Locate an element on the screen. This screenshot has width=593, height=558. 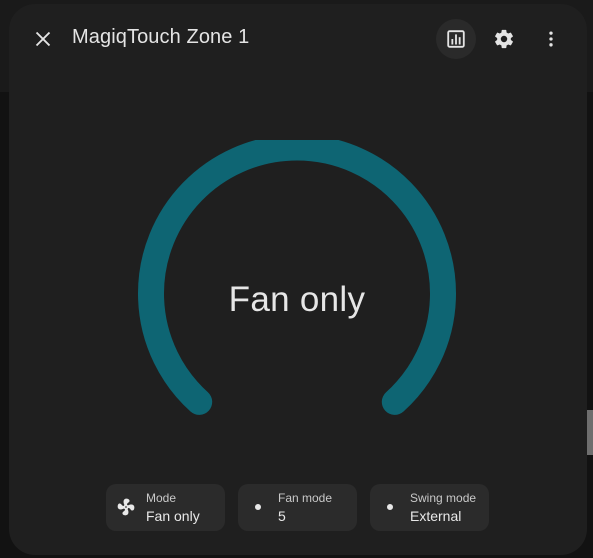
mode-chip: Mode Fan only is located at coordinates (165, 507).